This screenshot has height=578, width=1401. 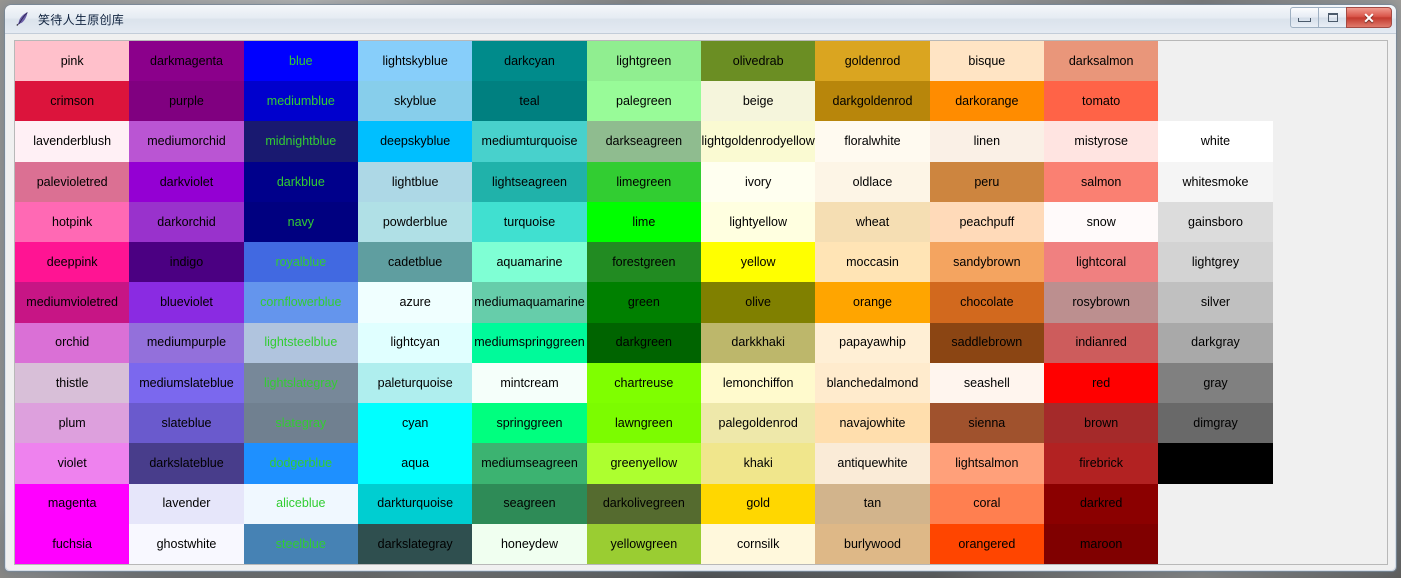 What do you see at coordinates (643, 101) in the screenshot?
I see `color-swatch-palegreen: palegreen` at bounding box center [643, 101].